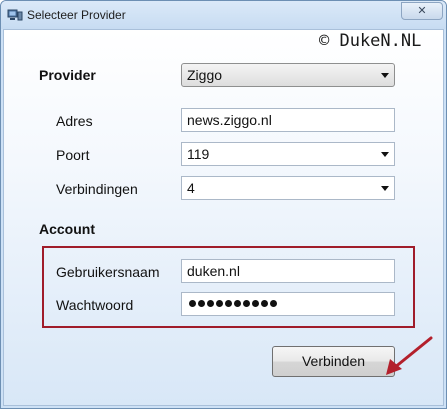 The height and width of the screenshot is (409, 447). What do you see at coordinates (223, 15) in the screenshot?
I see `title-bar: Selecteer Provider ✕` at bounding box center [223, 15].